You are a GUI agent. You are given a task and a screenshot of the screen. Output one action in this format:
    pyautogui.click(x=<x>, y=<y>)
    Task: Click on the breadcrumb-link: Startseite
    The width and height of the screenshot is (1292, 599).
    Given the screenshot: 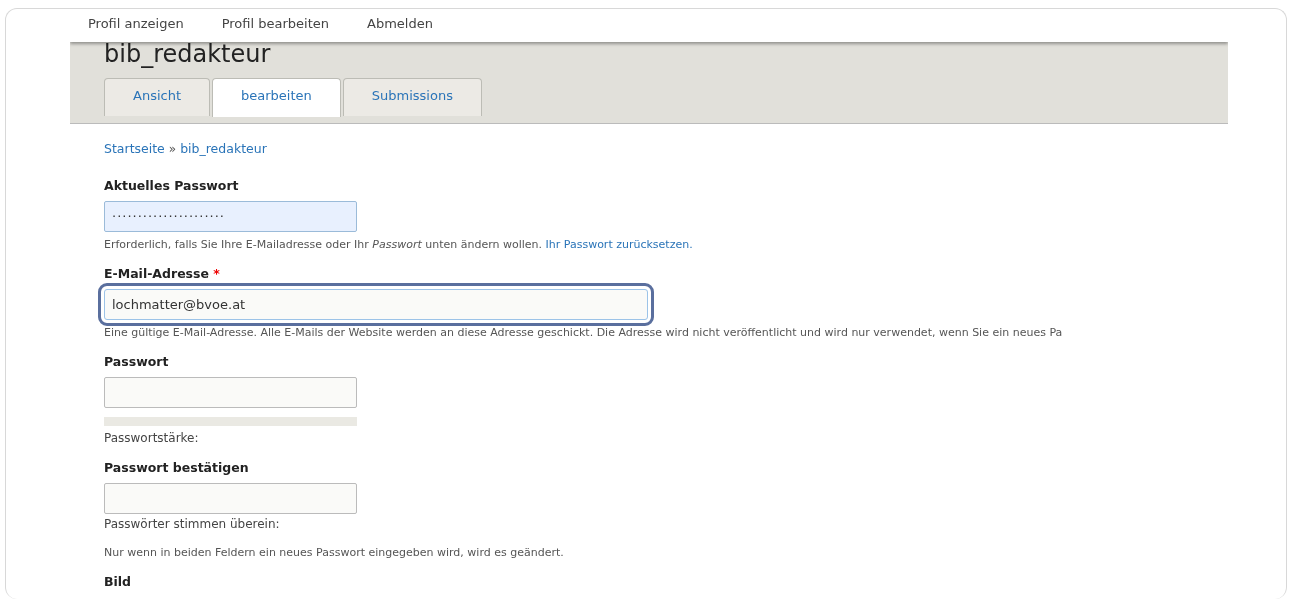 What is the action you would take?
    pyautogui.click(x=134, y=148)
    